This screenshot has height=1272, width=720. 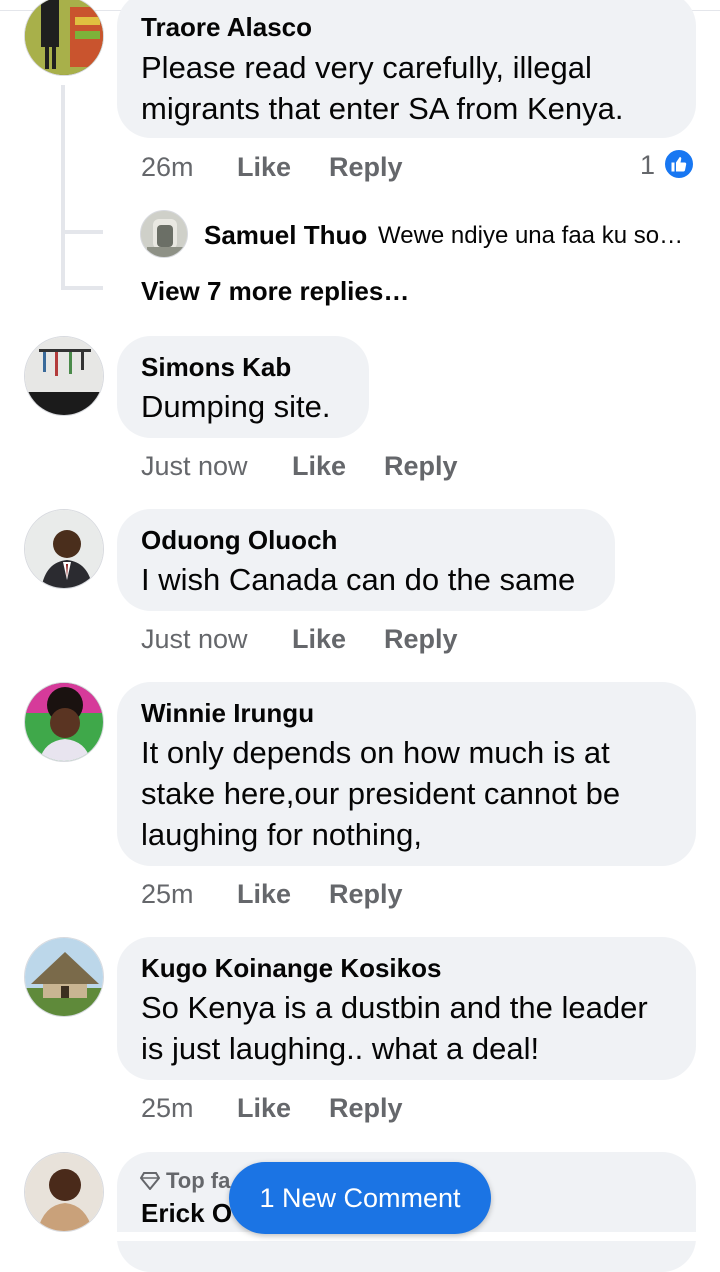 What do you see at coordinates (63, 187) in the screenshot?
I see `thread-connector` at bounding box center [63, 187].